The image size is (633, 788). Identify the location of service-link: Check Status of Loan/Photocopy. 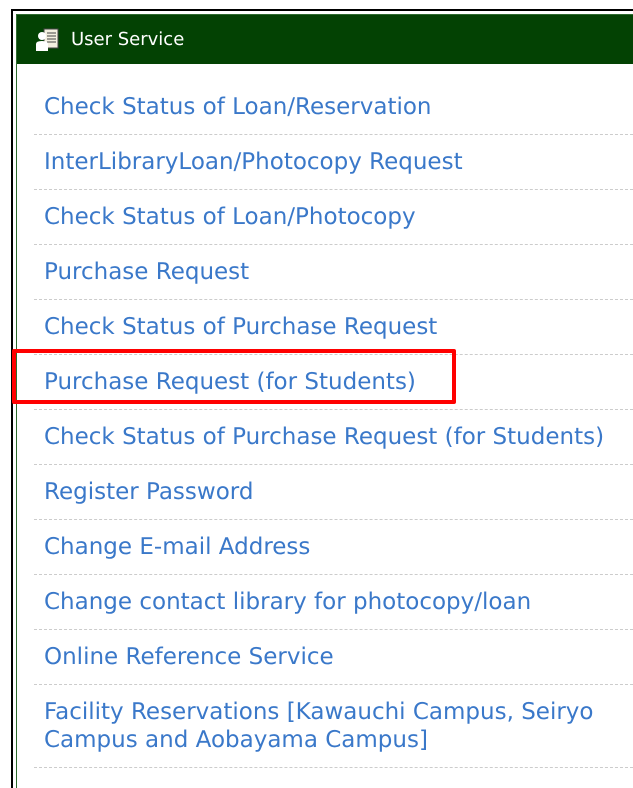
(230, 217).